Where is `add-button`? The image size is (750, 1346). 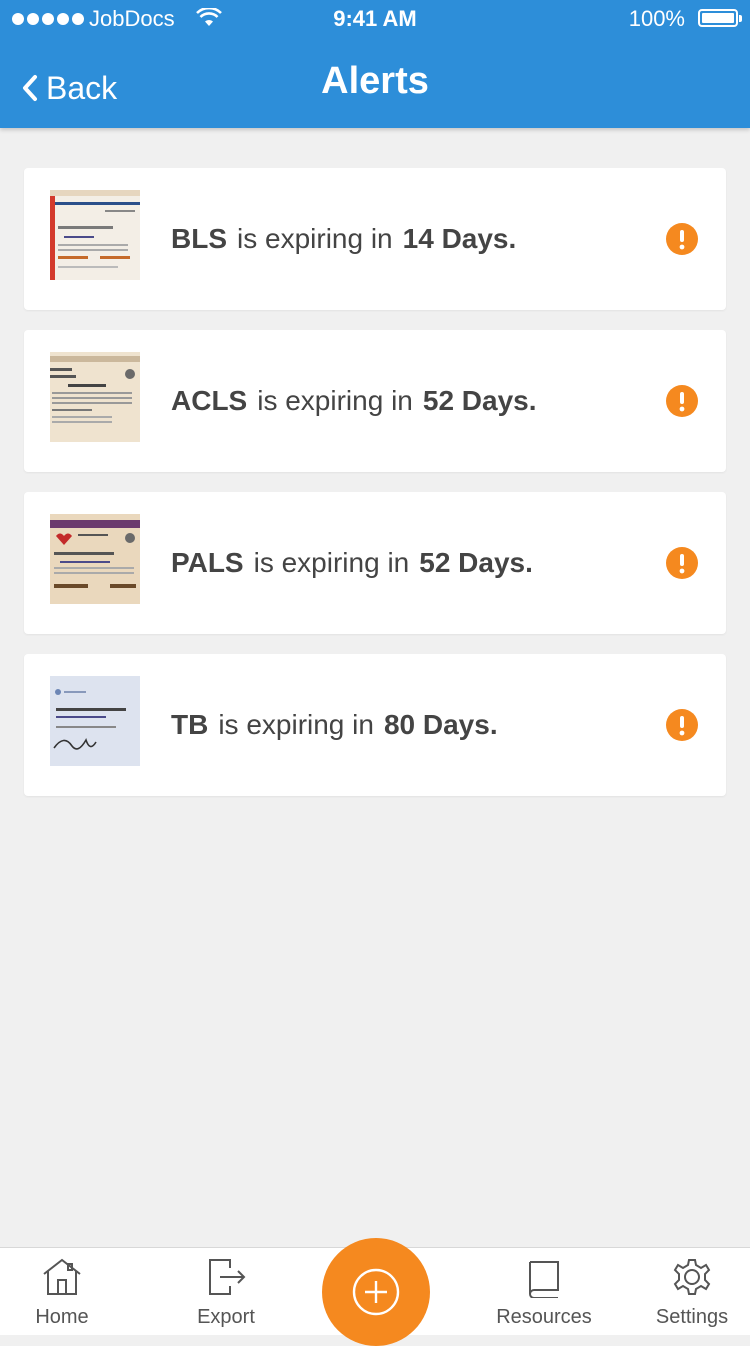 add-button is located at coordinates (376, 1292).